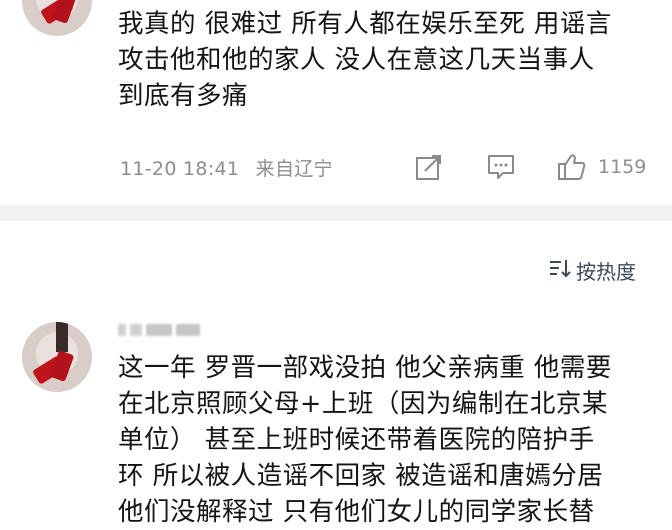 The height and width of the screenshot is (530, 672). What do you see at coordinates (363, 404) in the screenshot?
I see `comment-line: 在北京照顾父母+上班（因为编制在北京某` at bounding box center [363, 404].